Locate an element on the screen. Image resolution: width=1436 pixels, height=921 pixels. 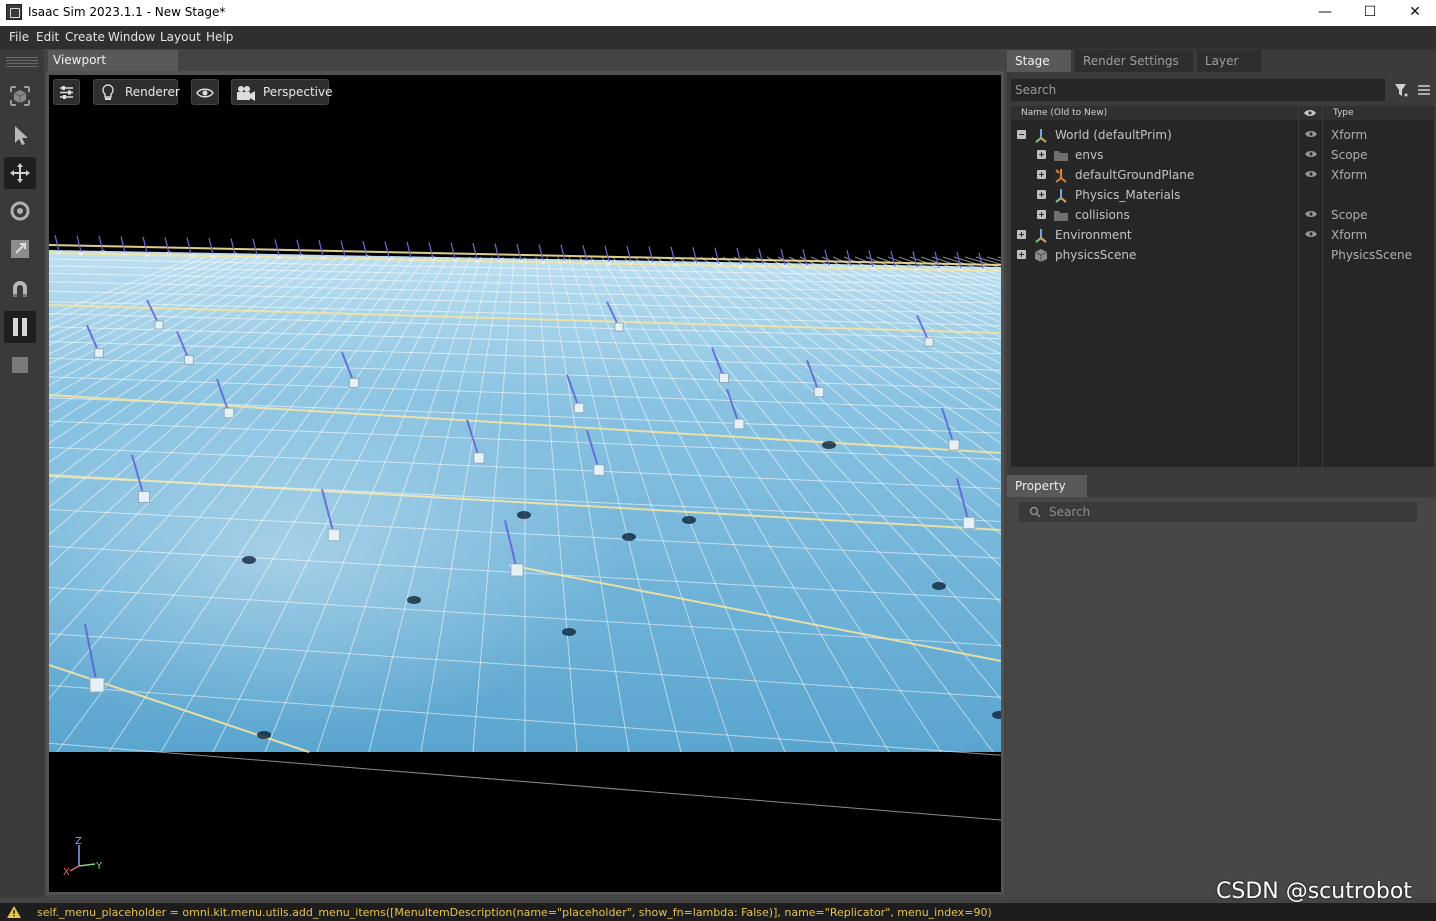
settings-icon is located at coordinates (66, 92).